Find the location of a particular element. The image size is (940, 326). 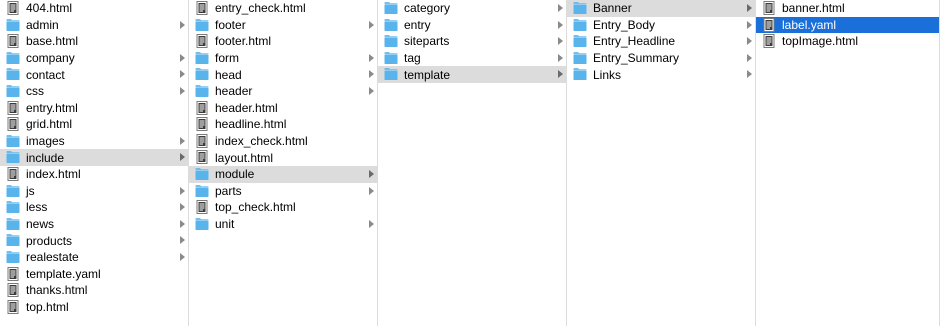

folder-item-css: css is located at coordinates (94, 91).